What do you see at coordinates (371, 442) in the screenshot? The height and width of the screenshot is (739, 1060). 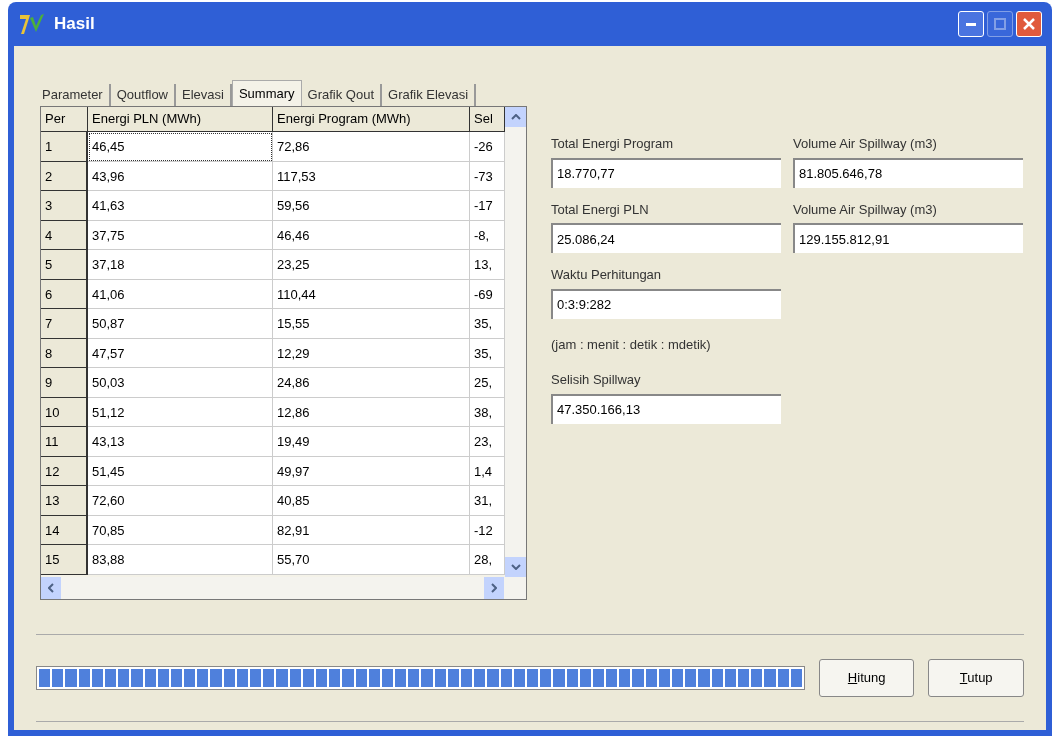 I see `table-cell: 19,49` at bounding box center [371, 442].